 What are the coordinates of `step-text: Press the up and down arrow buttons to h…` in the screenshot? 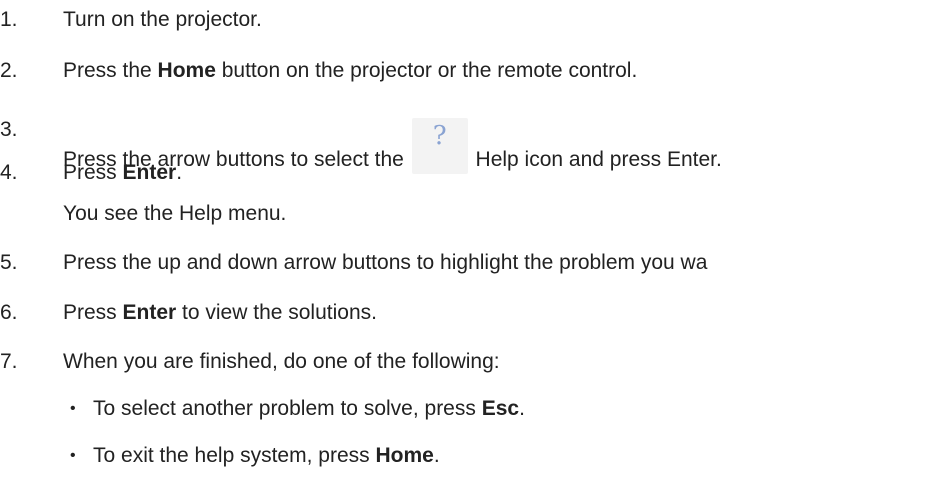 It's located at (385, 262).